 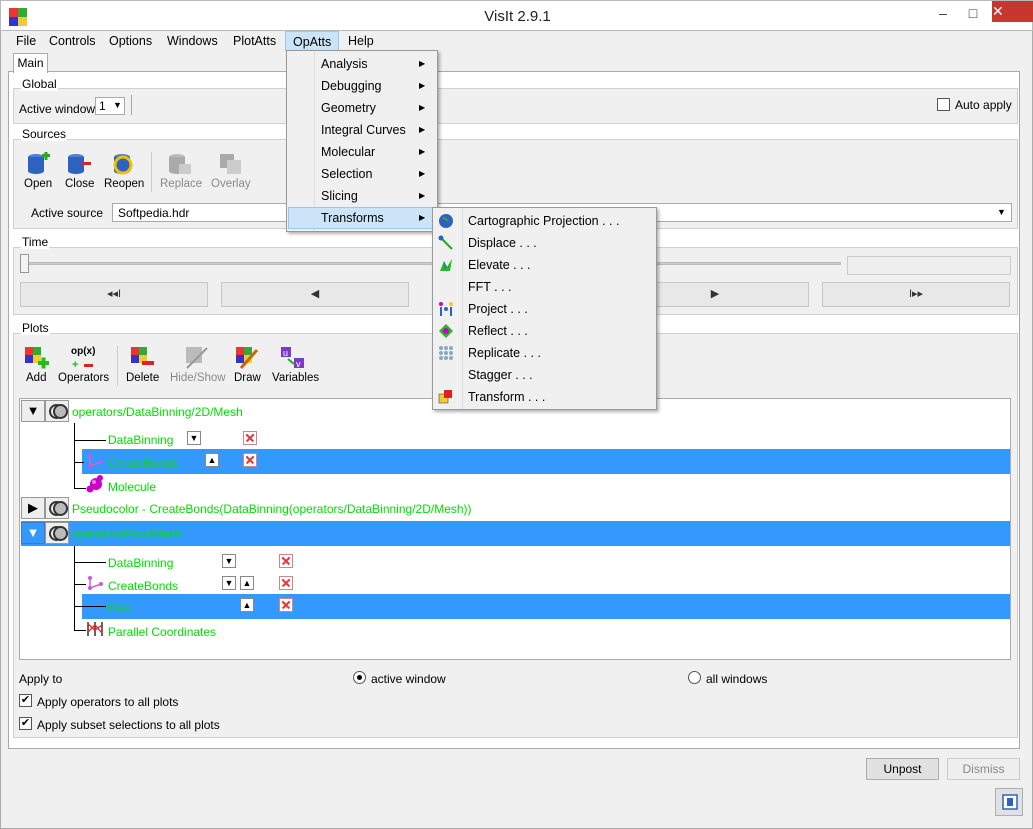 What do you see at coordinates (130, 41) in the screenshot?
I see `menu-options: Options` at bounding box center [130, 41].